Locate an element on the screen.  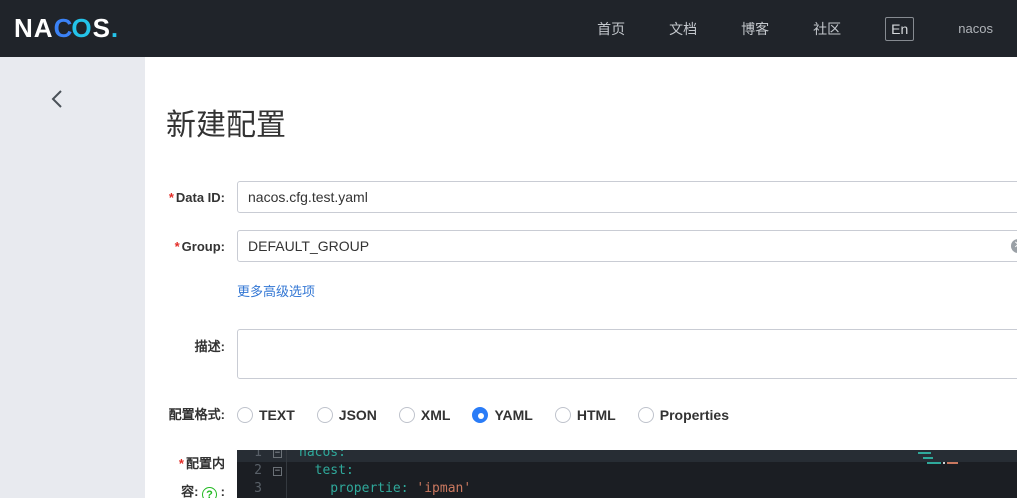
logo-text: . is located at coordinates (115, 28).